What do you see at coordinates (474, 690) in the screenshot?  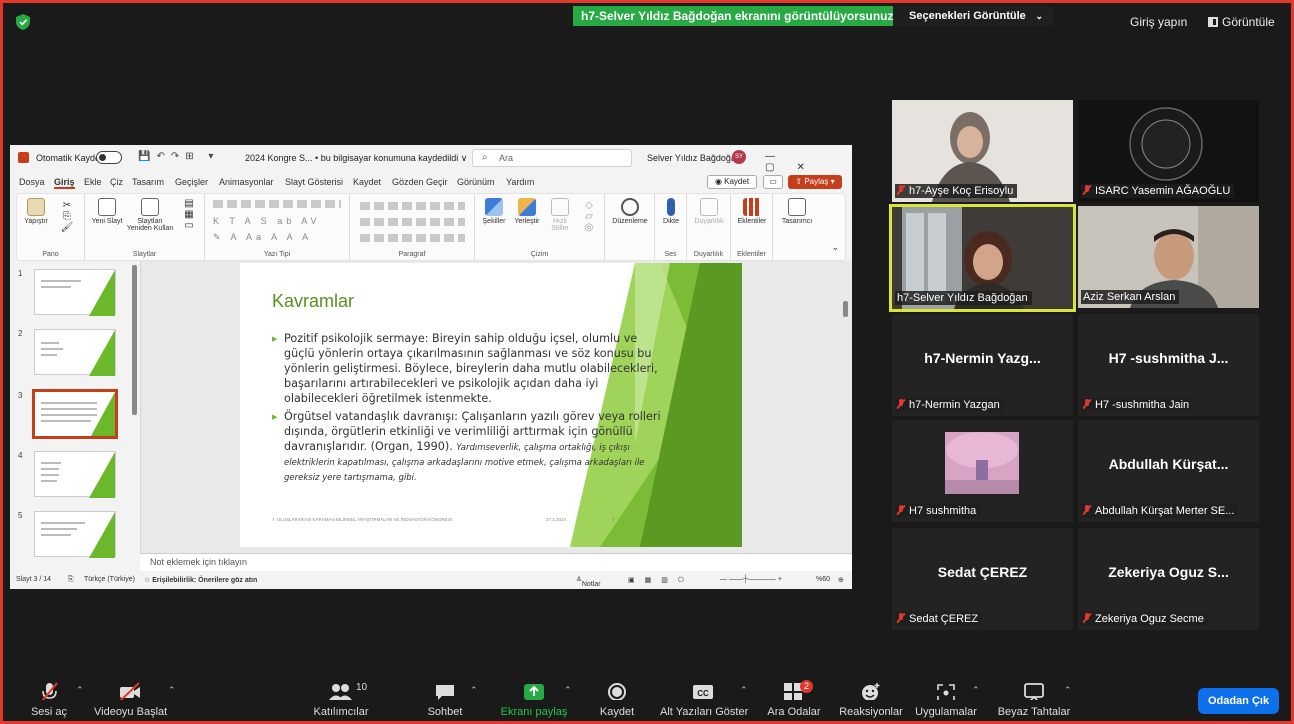 I see `chat-options-caret: ⌃` at bounding box center [474, 690].